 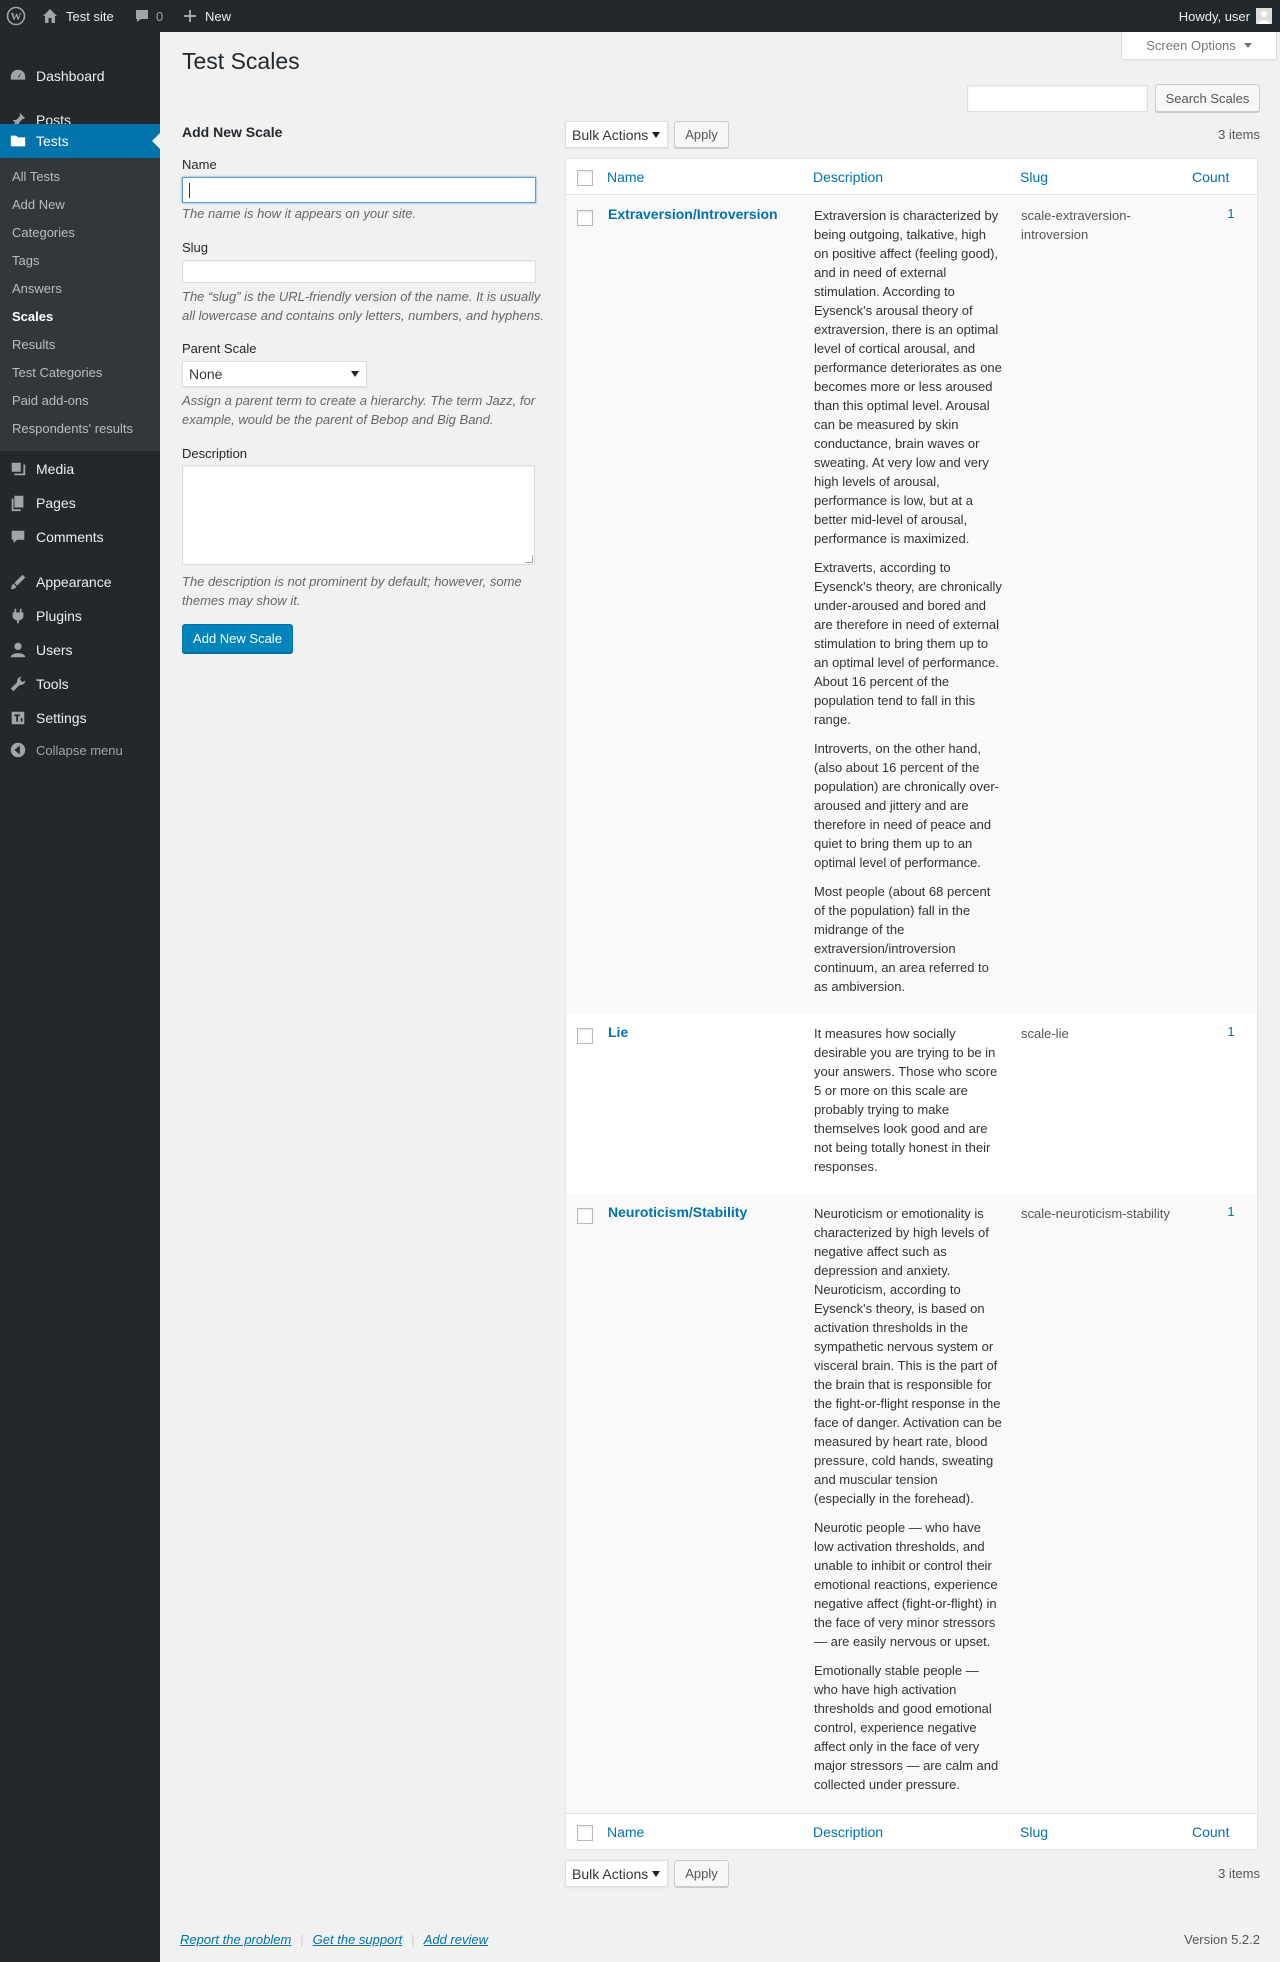 I want to click on get-support-link: Get the support, so click(x=358, y=1939).